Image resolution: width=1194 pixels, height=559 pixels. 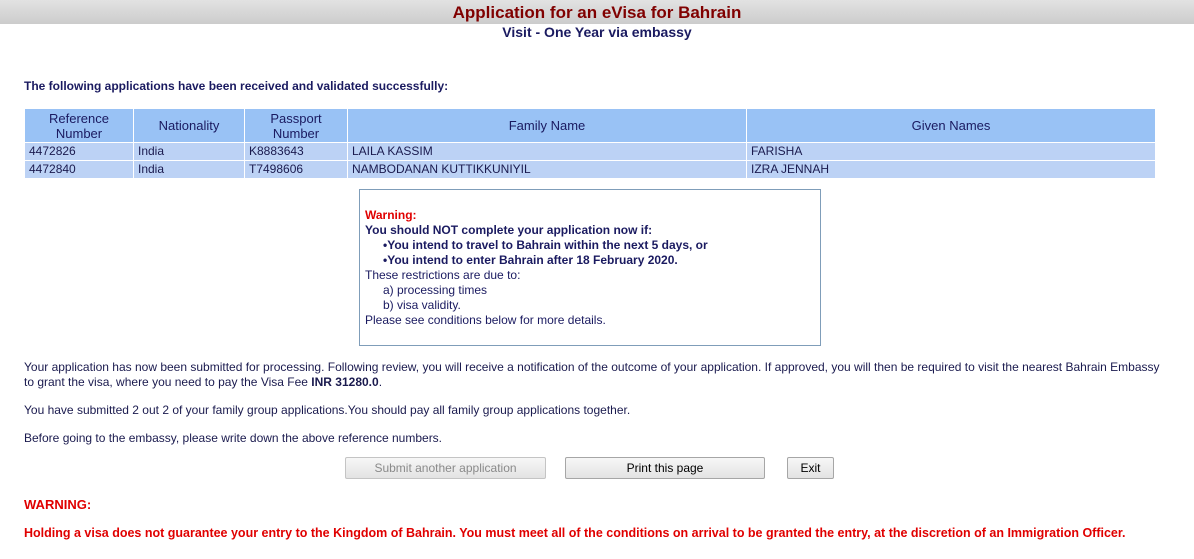 I want to click on col-given-names: Given Names, so click(x=951, y=125).